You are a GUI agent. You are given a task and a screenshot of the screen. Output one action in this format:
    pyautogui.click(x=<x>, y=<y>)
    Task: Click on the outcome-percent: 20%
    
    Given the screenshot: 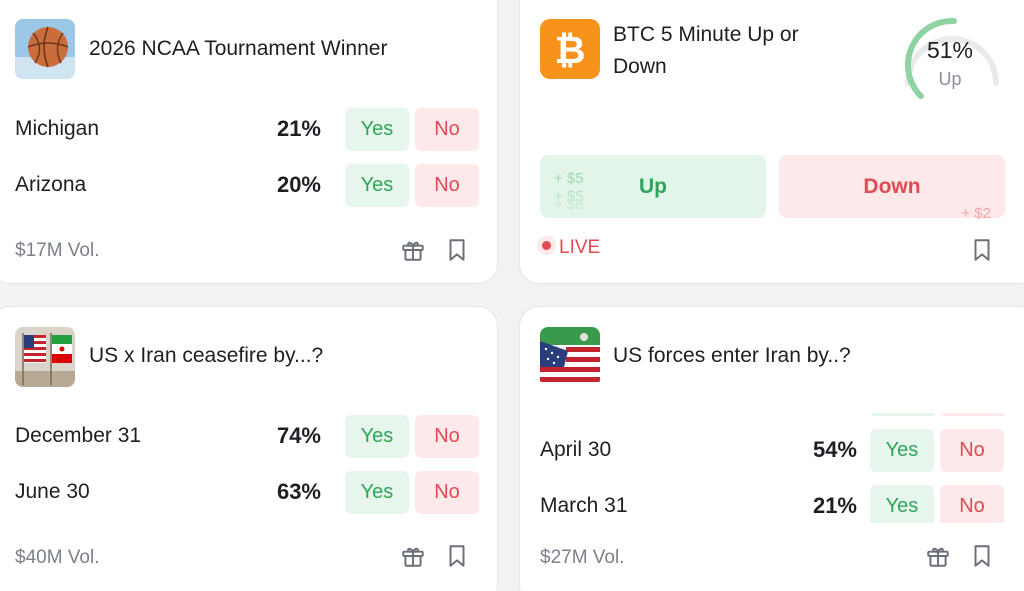 What is the action you would take?
    pyautogui.click(x=298, y=184)
    